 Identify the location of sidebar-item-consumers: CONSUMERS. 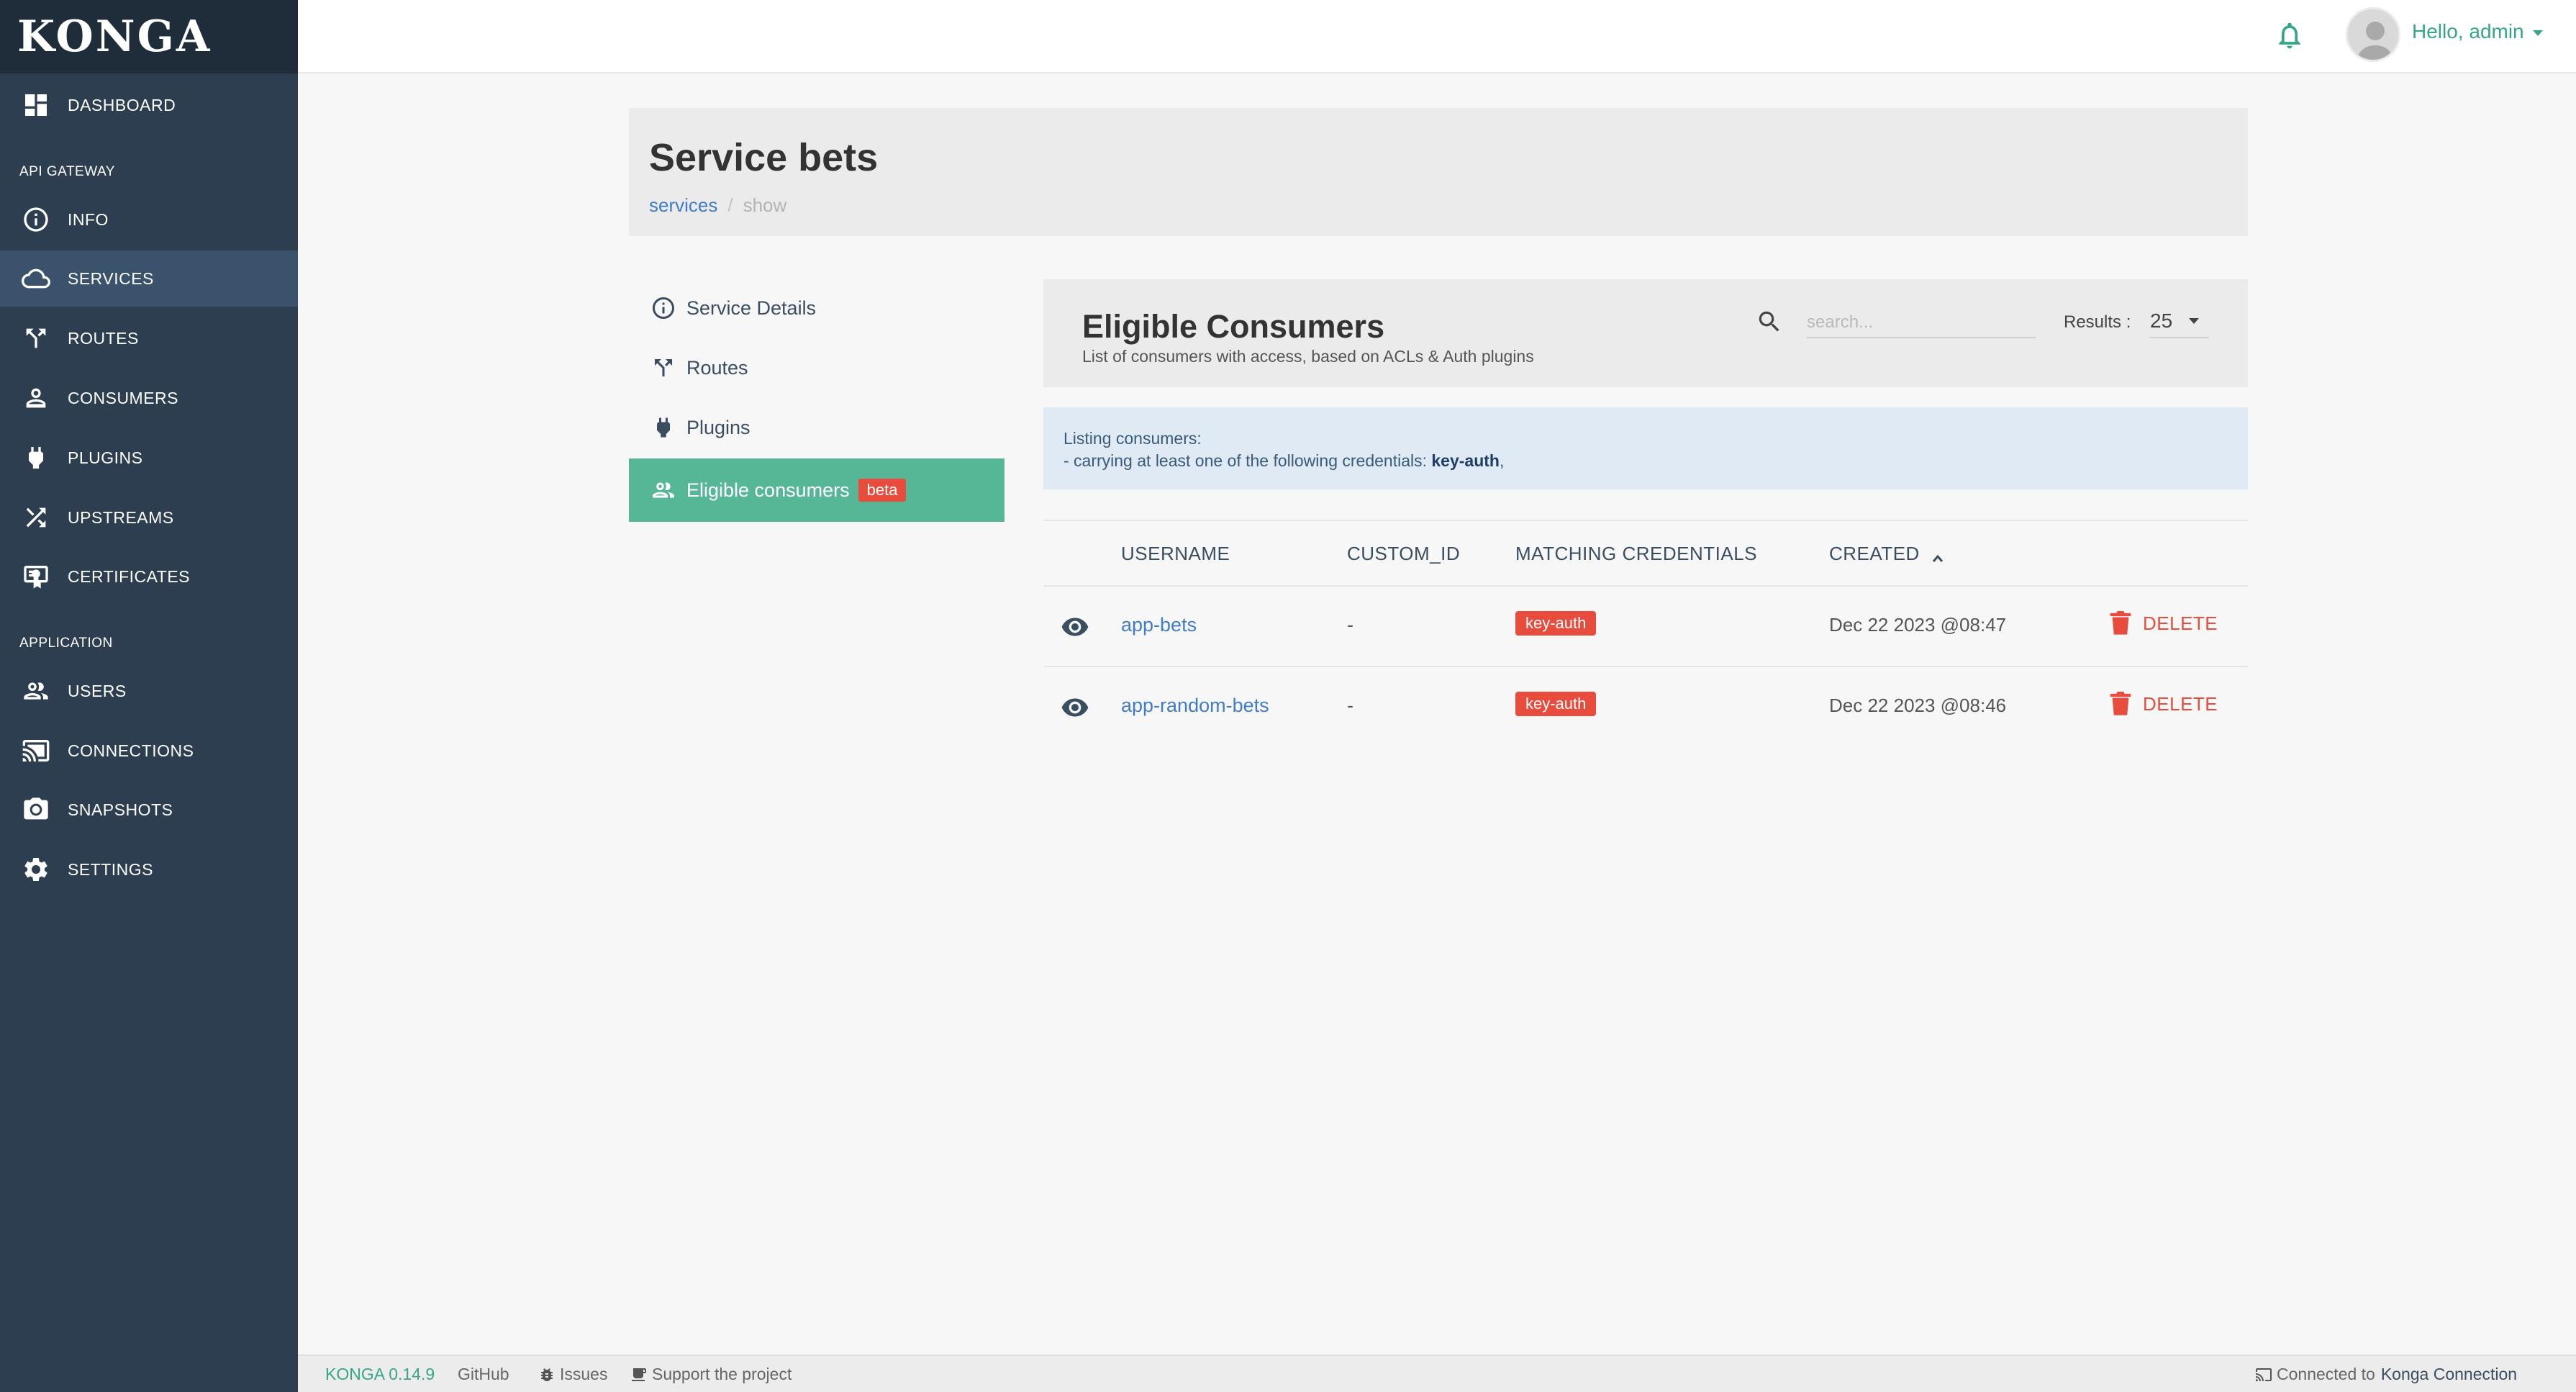
(149, 398).